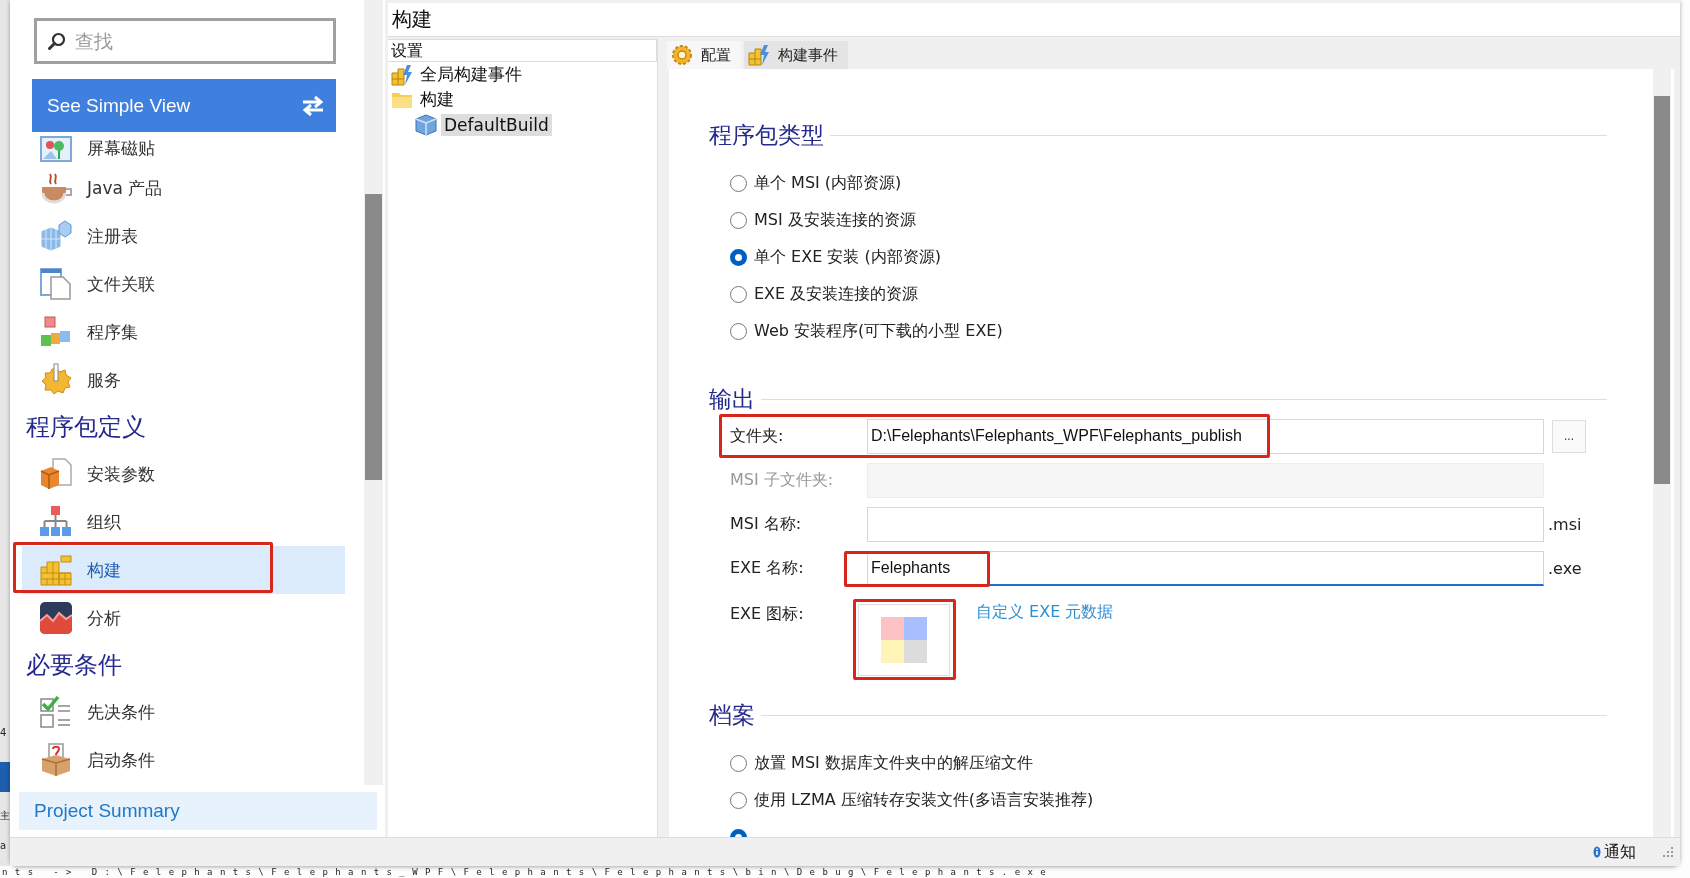 The height and width of the screenshot is (878, 1690). I want to click on section-heading: 必要条件, so click(74, 665).